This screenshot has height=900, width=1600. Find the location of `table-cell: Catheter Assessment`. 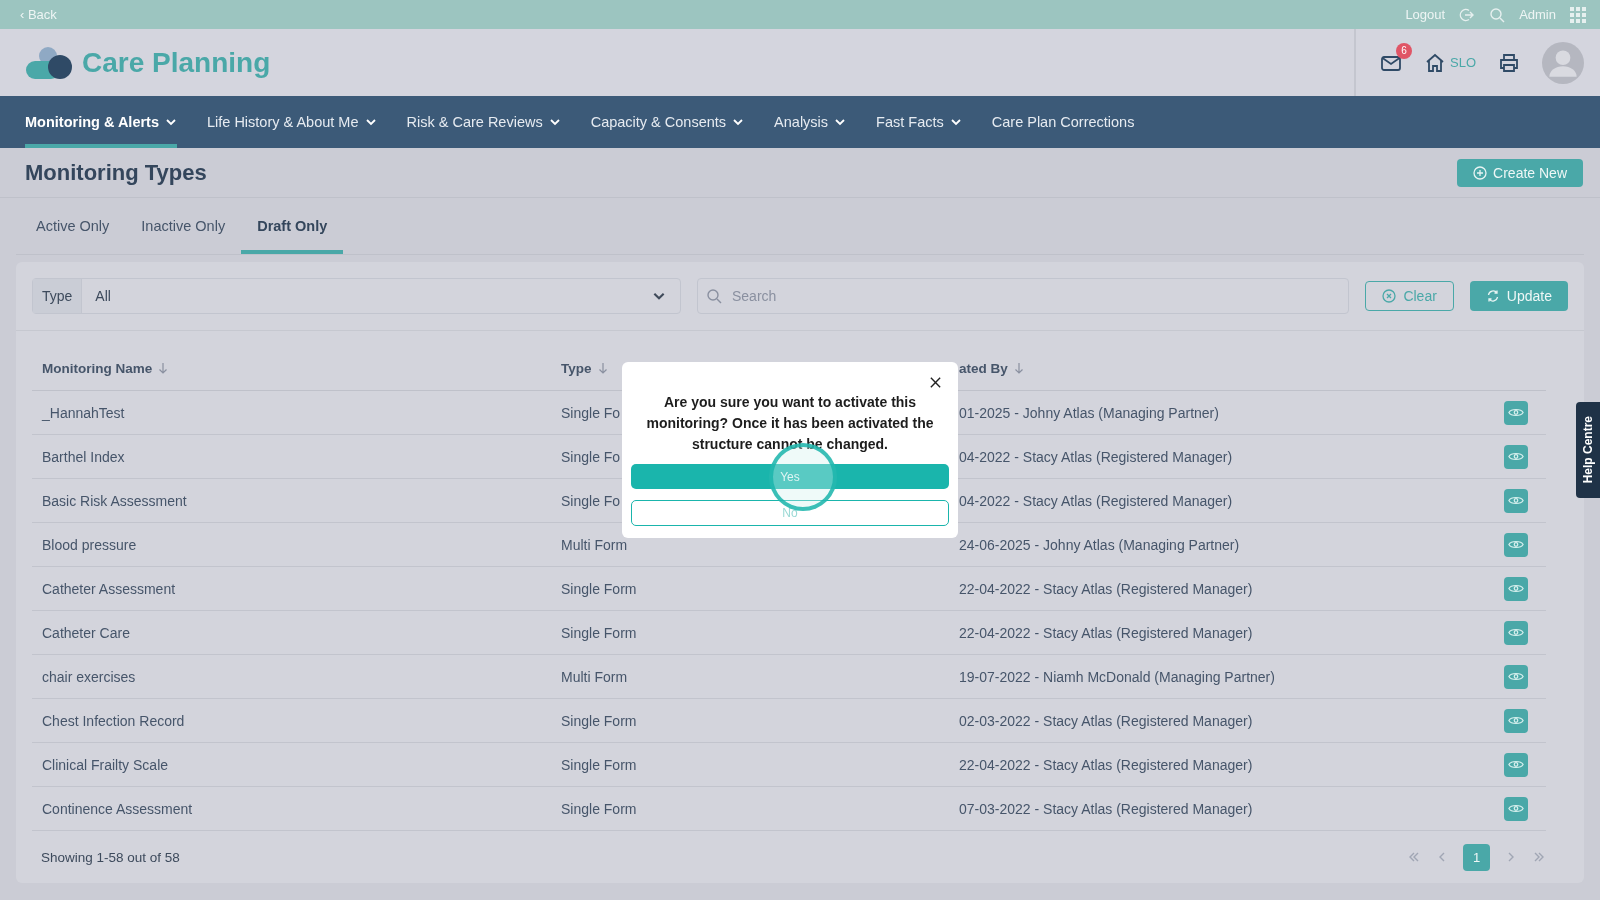

table-cell: Catheter Assessment is located at coordinates (109, 588).